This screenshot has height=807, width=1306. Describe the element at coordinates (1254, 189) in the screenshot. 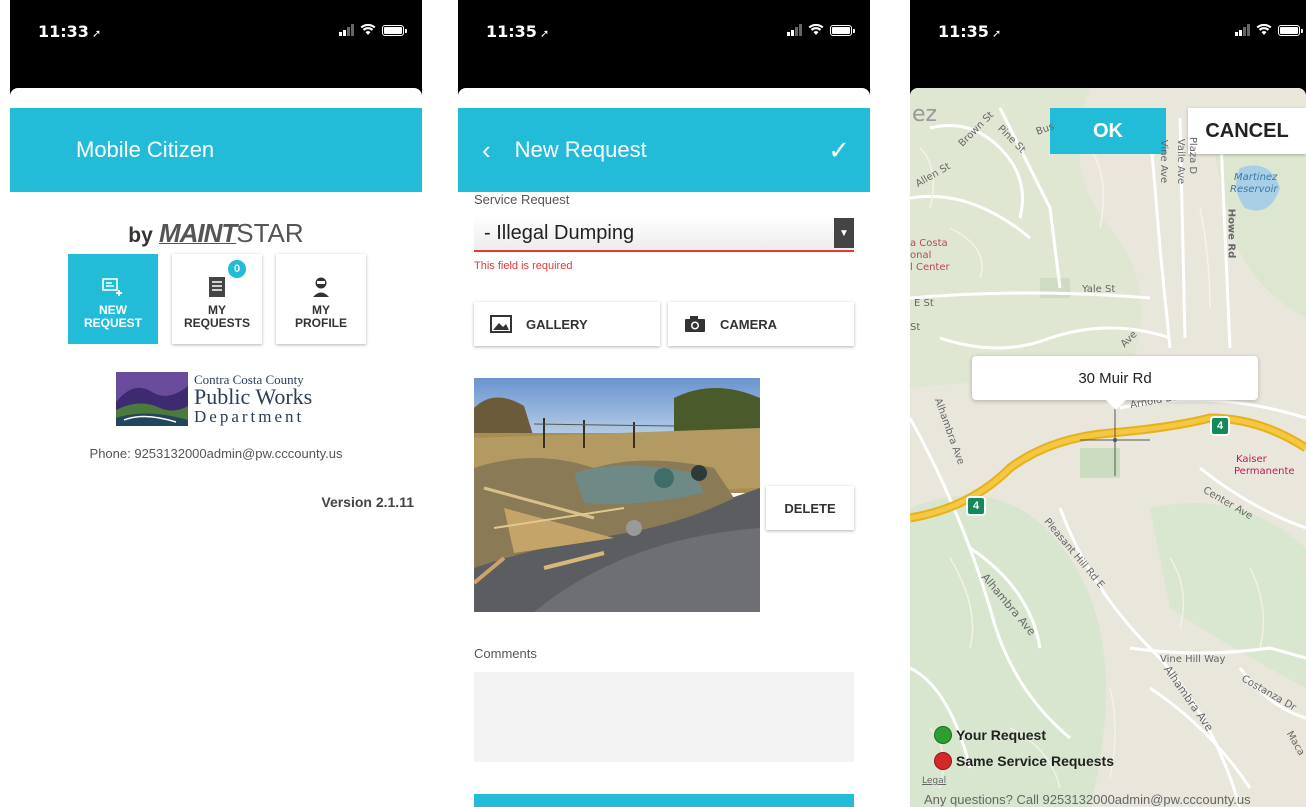

I see `map-label: Reservoir` at that location.